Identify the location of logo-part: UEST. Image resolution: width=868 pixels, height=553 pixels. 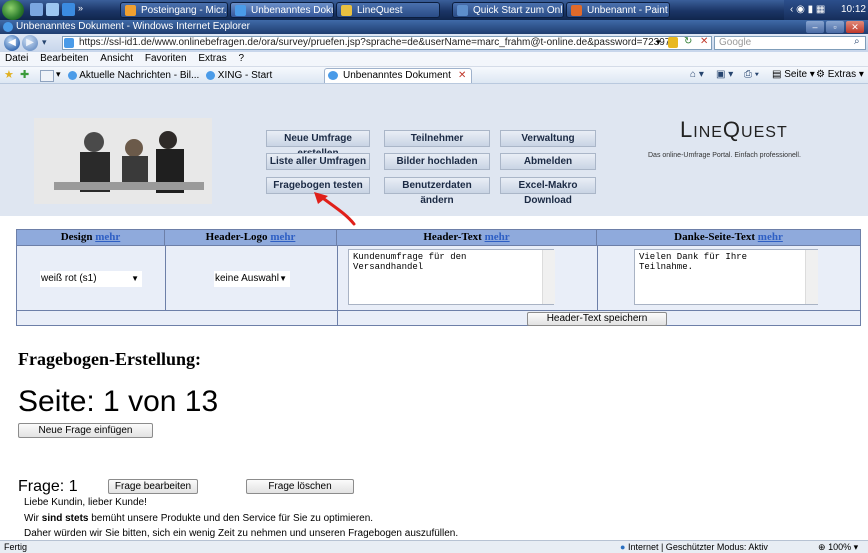
(764, 132).